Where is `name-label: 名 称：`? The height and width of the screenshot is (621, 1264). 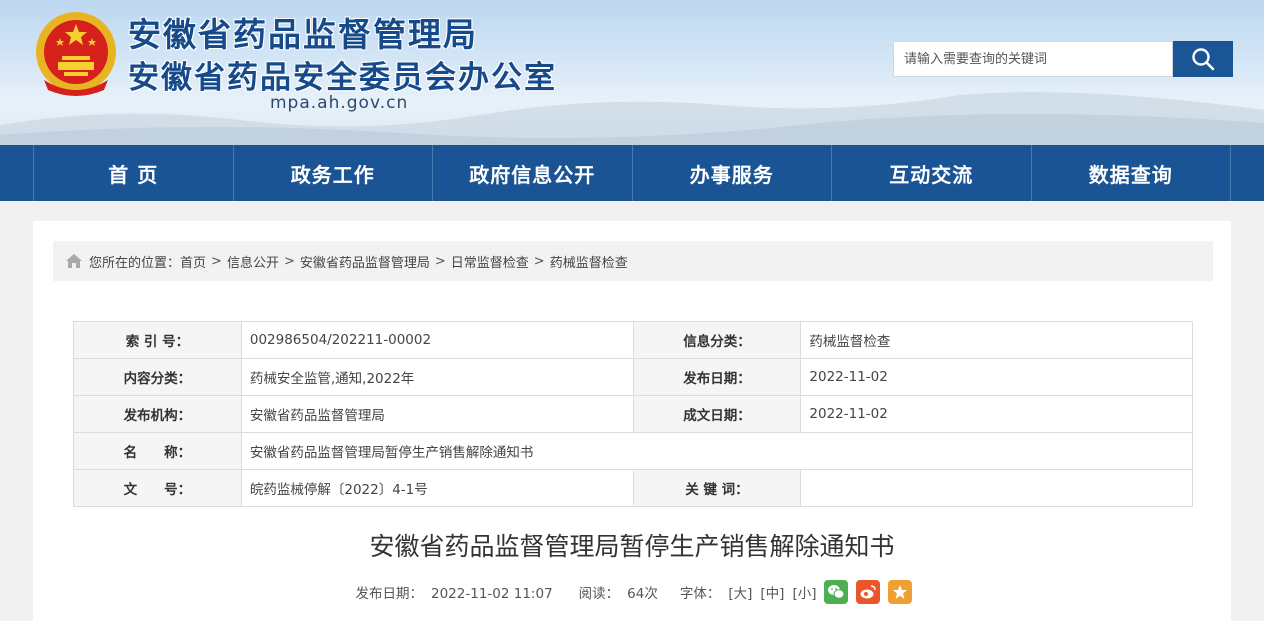 name-label: 名 称： is located at coordinates (157, 451).